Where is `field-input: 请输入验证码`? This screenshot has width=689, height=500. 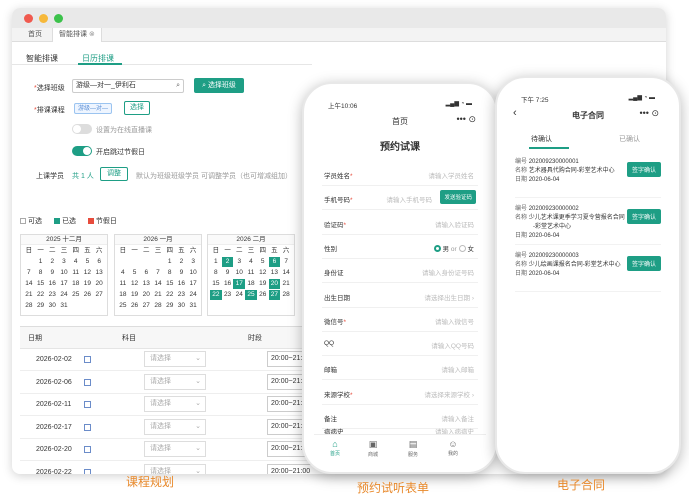
field-input: 请输入验证码 is located at coordinates (454, 224).